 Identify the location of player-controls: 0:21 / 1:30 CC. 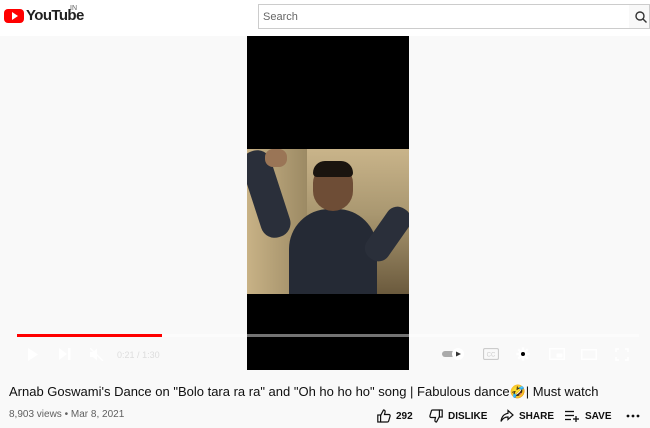
(328, 355).